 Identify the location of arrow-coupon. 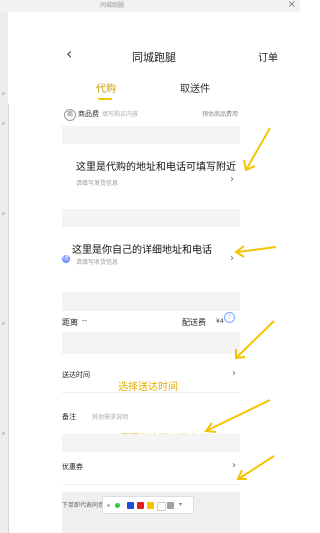
(257, 467).